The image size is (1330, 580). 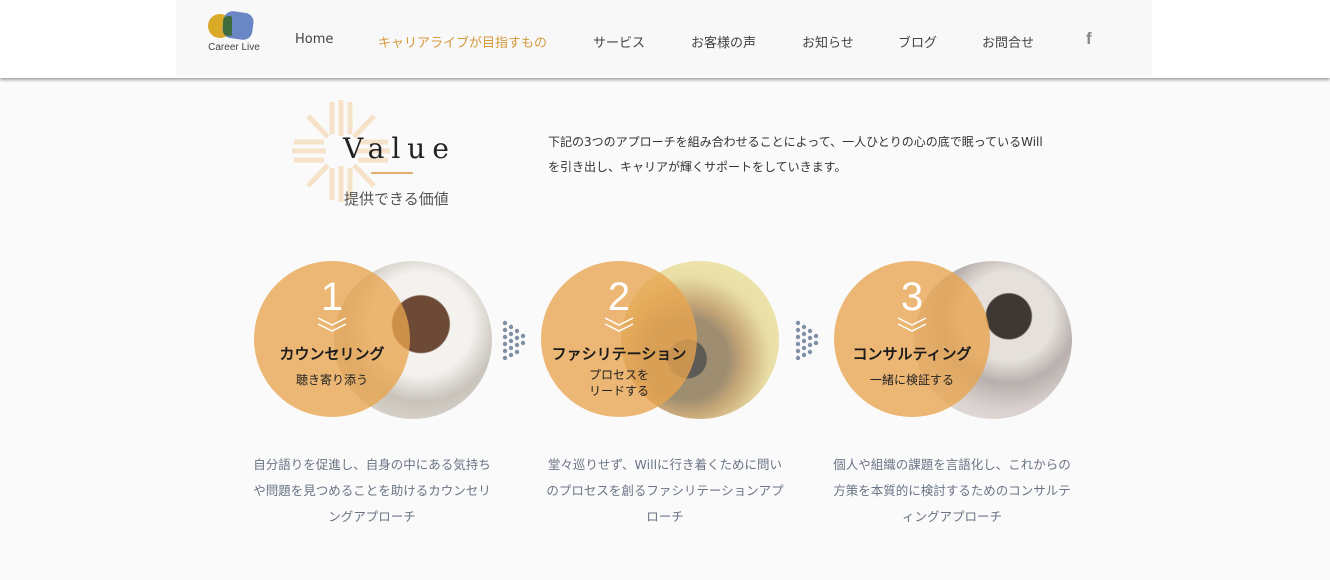 I want to click on value-underline, so click(x=392, y=173).